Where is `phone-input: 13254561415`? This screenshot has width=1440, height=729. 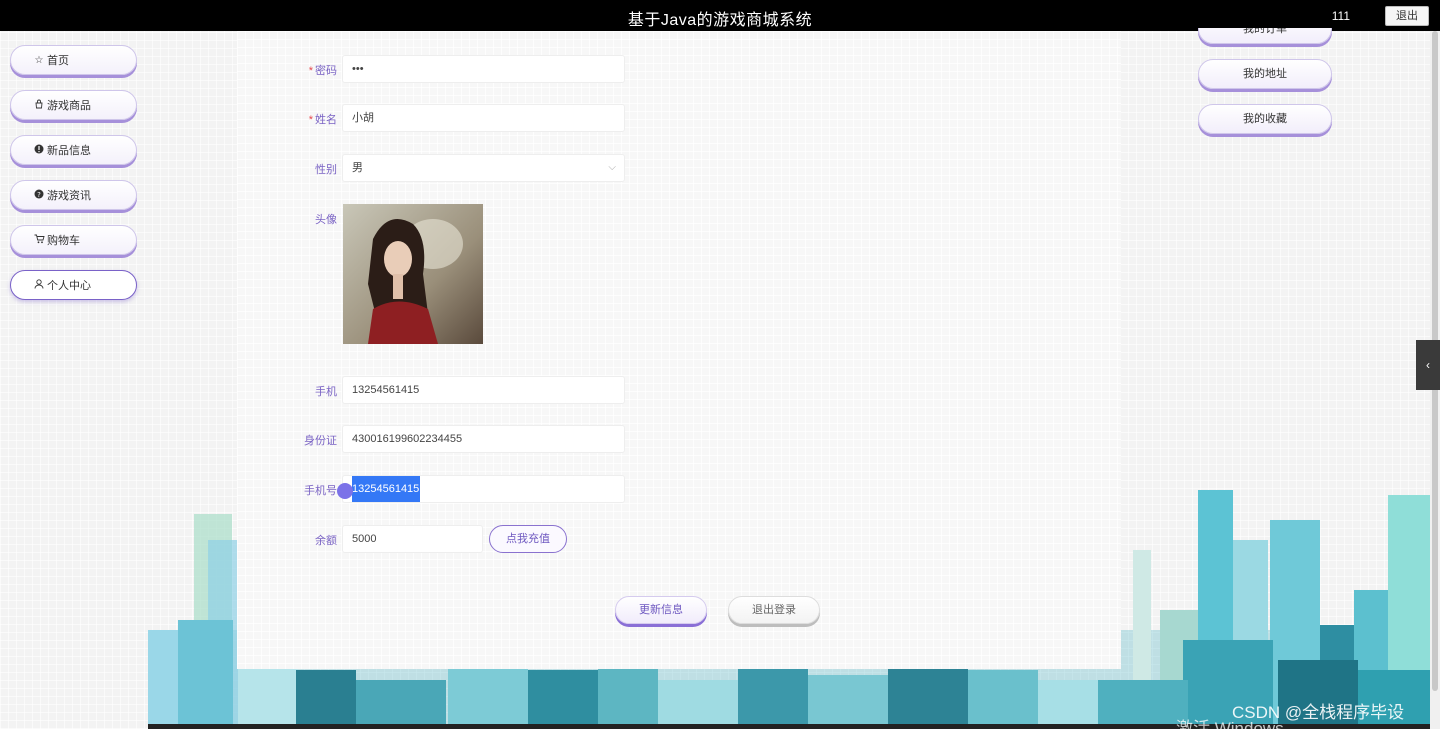
phone-input: 13254561415 is located at coordinates (483, 390).